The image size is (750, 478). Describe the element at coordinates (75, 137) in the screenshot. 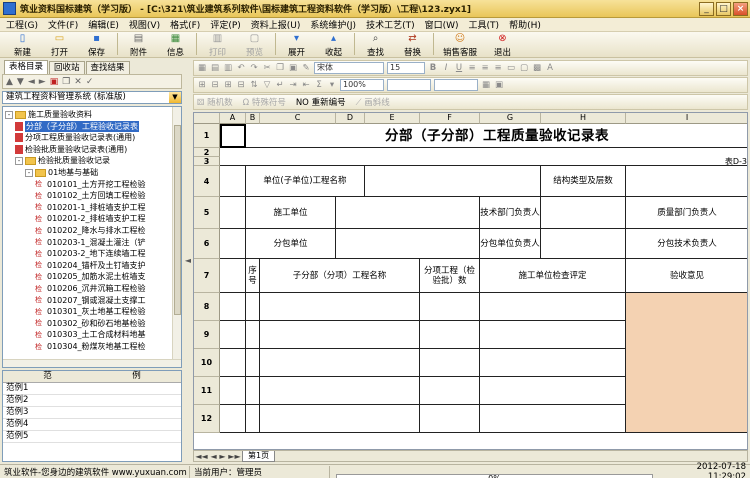

I see `tree-item: 分项工程质量验收记录表(通用)` at that location.